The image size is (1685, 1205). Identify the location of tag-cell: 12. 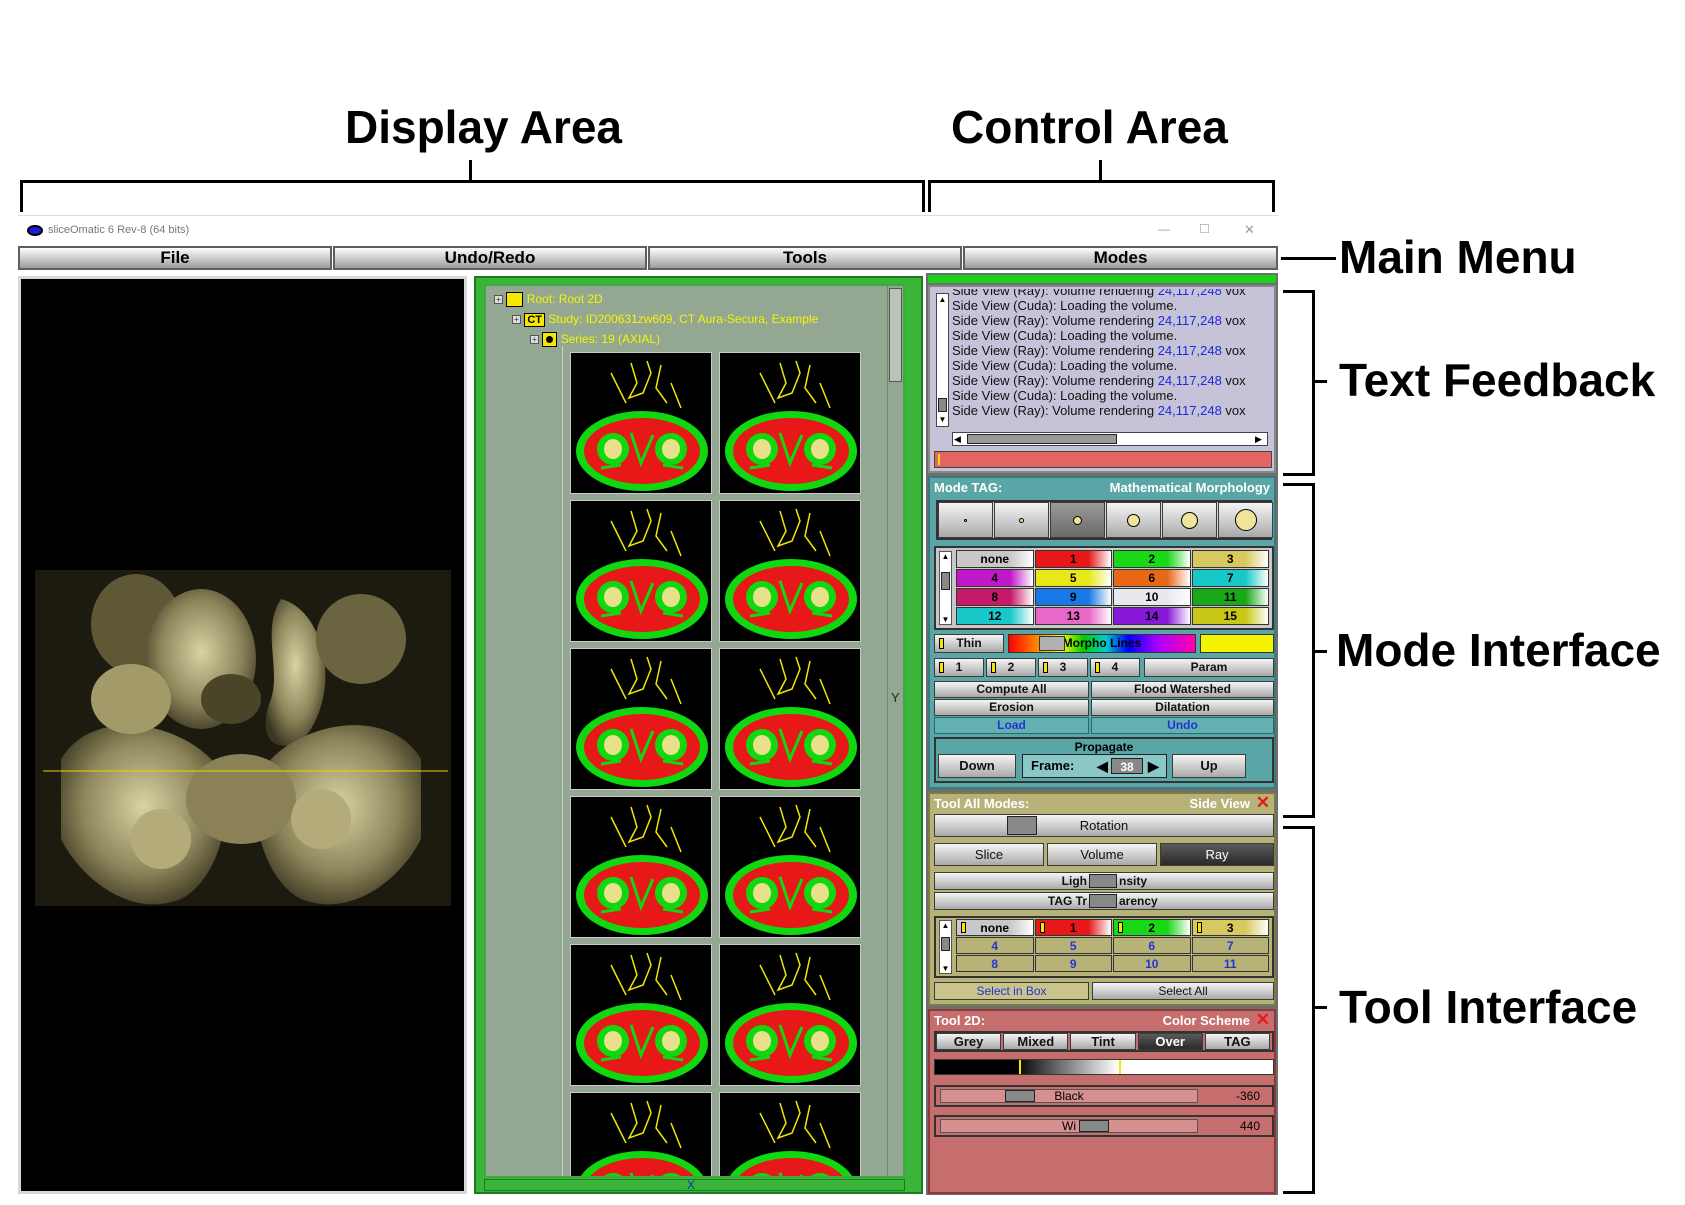
(995, 616).